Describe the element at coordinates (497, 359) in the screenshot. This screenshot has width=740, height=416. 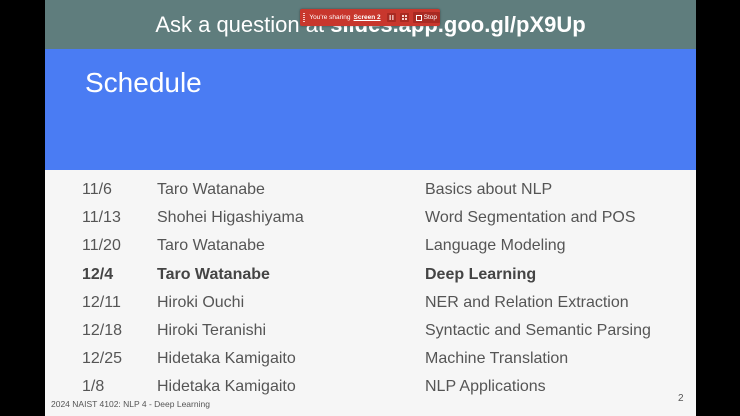
I see `schedule-topic: Machine Translation` at that location.